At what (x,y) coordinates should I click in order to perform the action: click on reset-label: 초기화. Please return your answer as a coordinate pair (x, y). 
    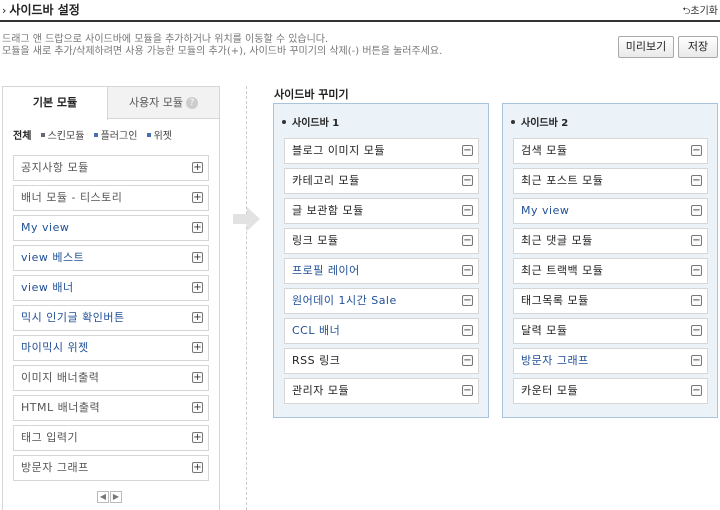
    Looking at the image, I should click on (704, 11).